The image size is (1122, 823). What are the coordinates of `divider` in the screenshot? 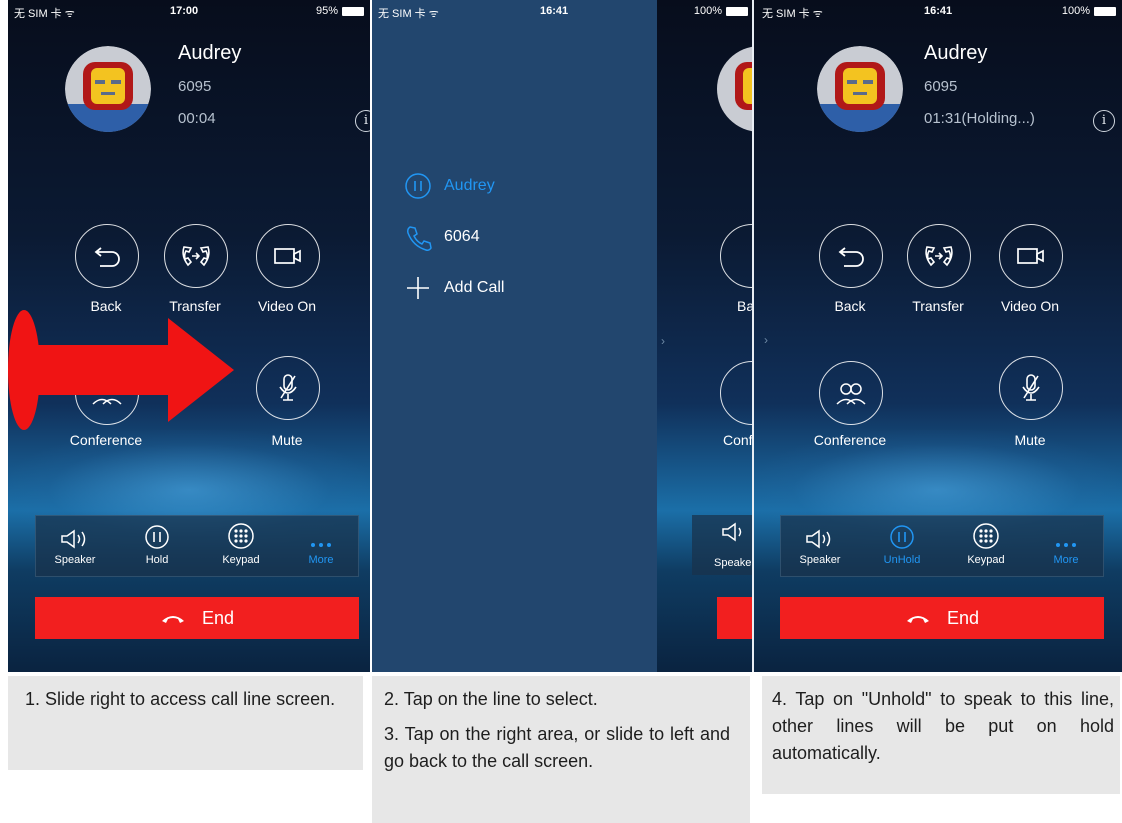 It's located at (753, 336).